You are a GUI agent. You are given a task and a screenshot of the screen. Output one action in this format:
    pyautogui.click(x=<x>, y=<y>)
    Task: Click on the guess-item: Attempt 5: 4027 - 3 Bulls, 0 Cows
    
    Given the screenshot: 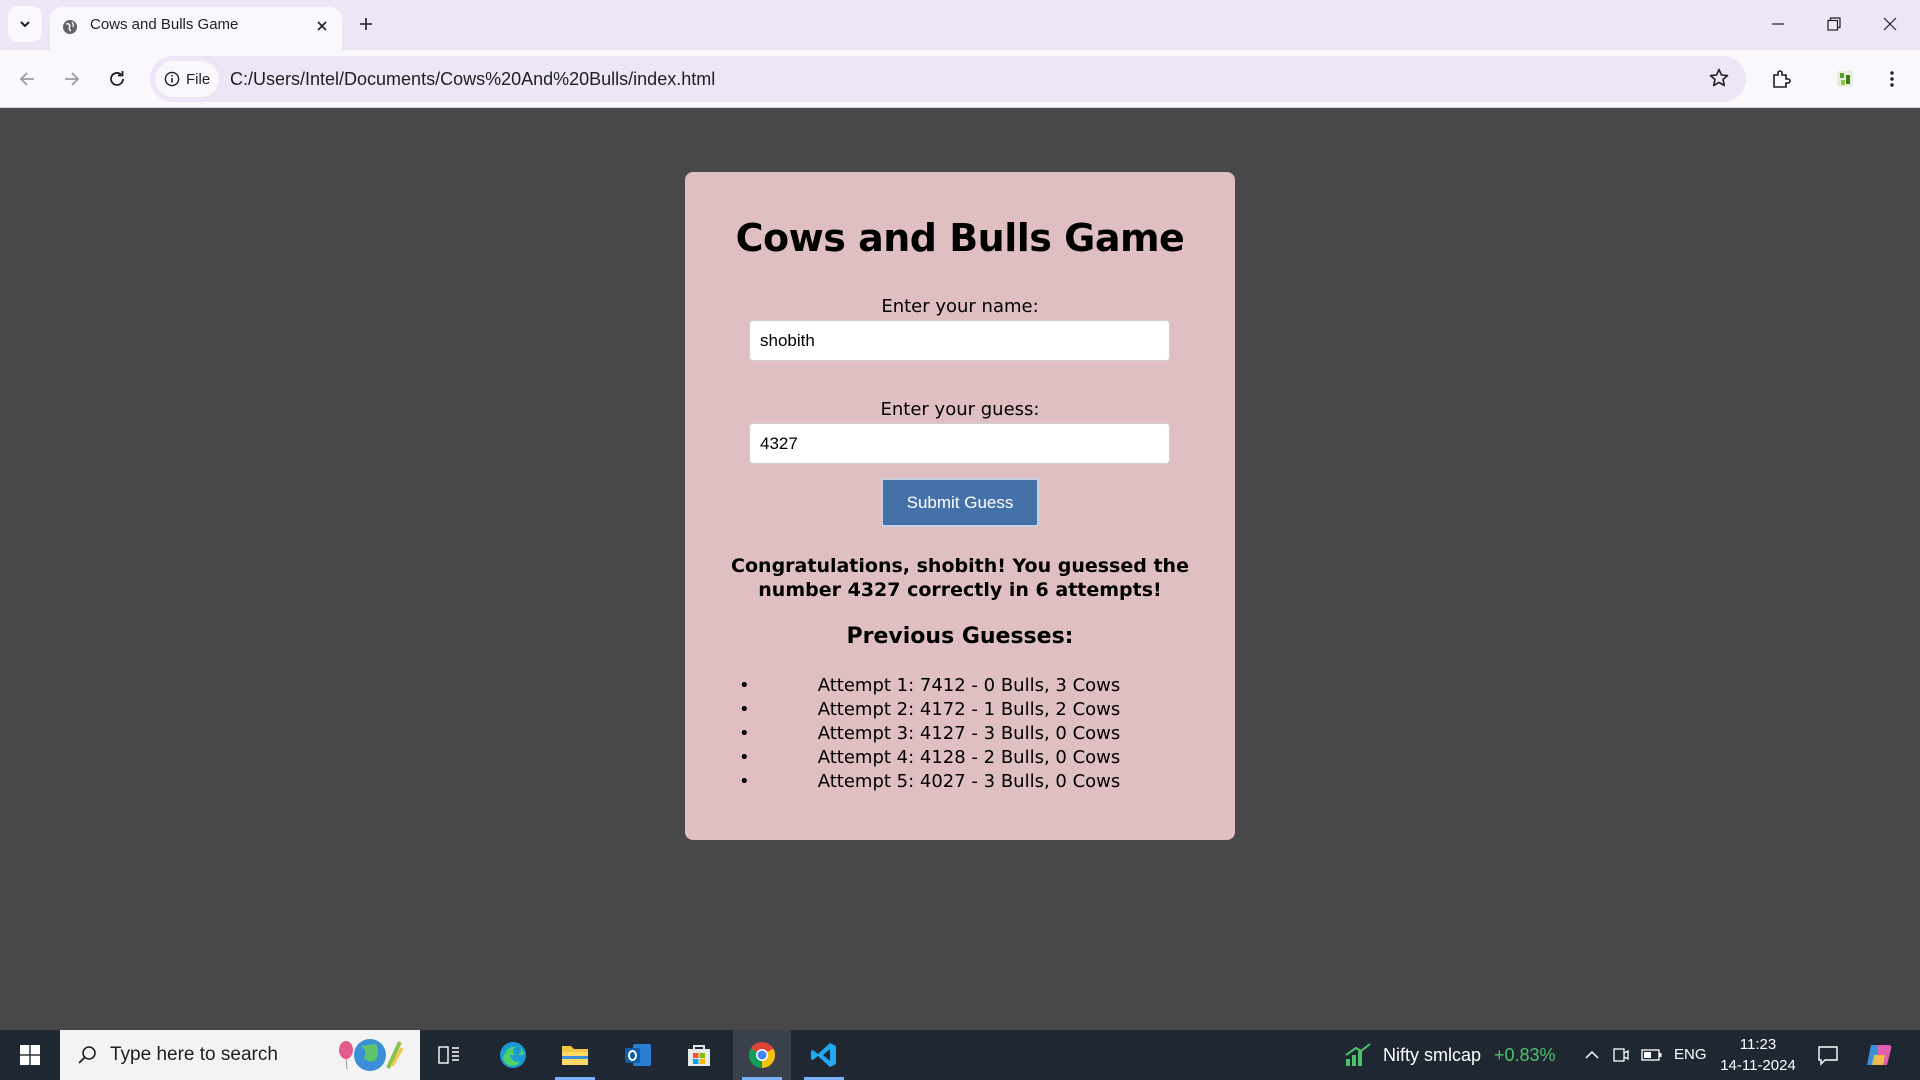 What is the action you would take?
    pyautogui.click(x=959, y=782)
    